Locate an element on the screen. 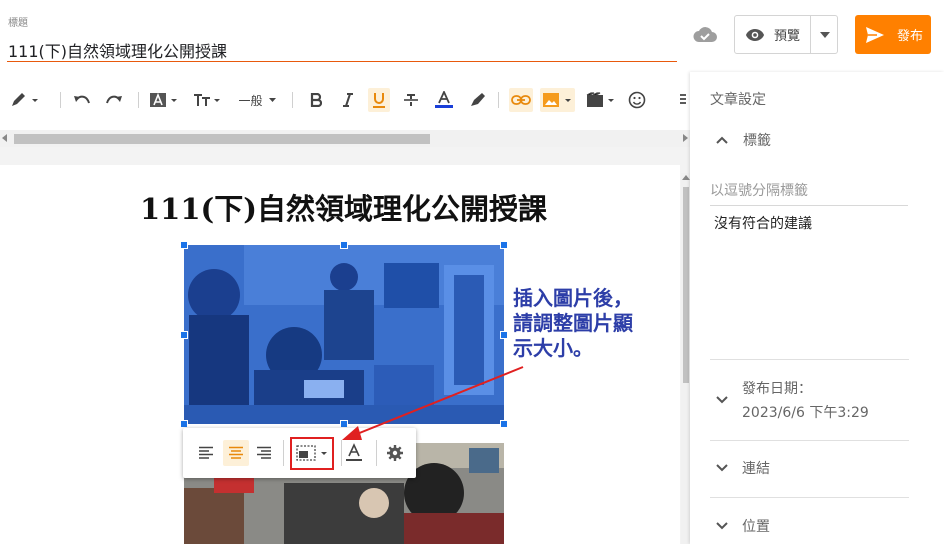  font-family-button is located at coordinates (164, 100).